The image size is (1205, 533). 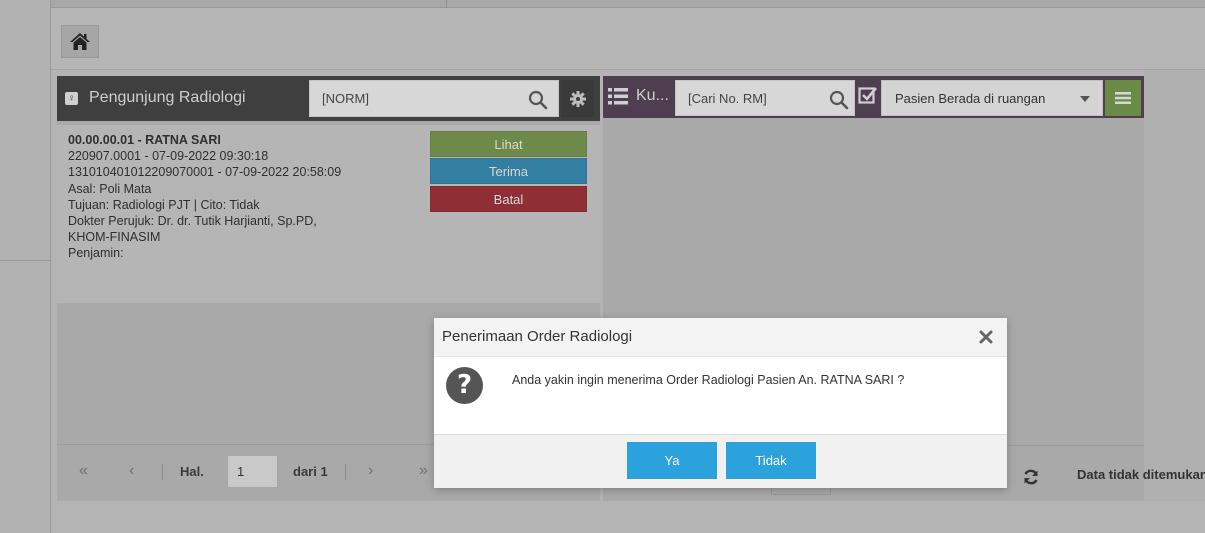 I want to click on cancel-order-button: Batal, so click(x=508, y=199).